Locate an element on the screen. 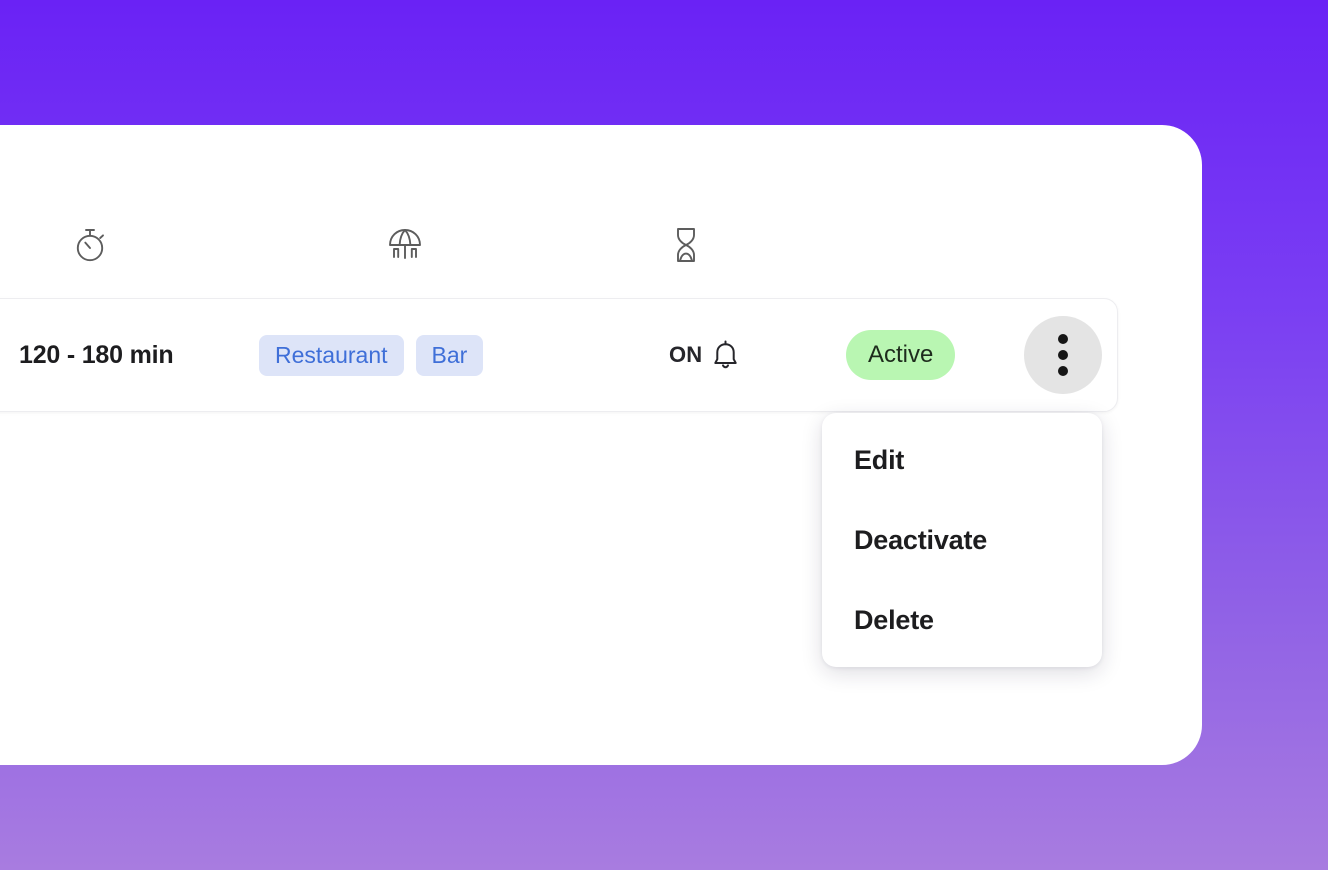 The image size is (1328, 870). status-badge: Active is located at coordinates (901, 355).